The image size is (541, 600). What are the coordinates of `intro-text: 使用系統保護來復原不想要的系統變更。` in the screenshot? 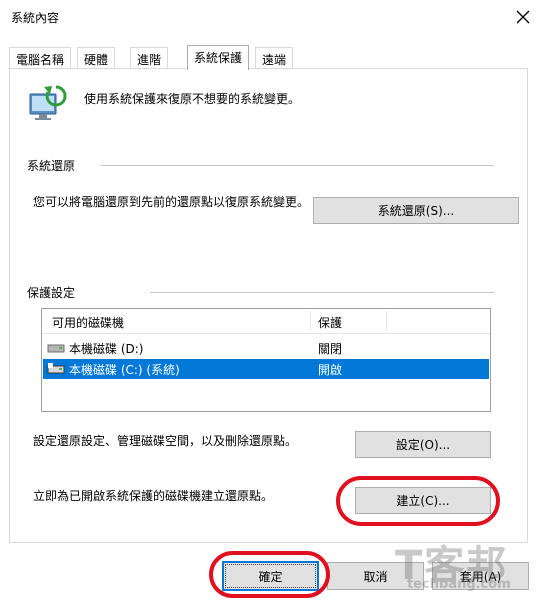 It's located at (192, 99).